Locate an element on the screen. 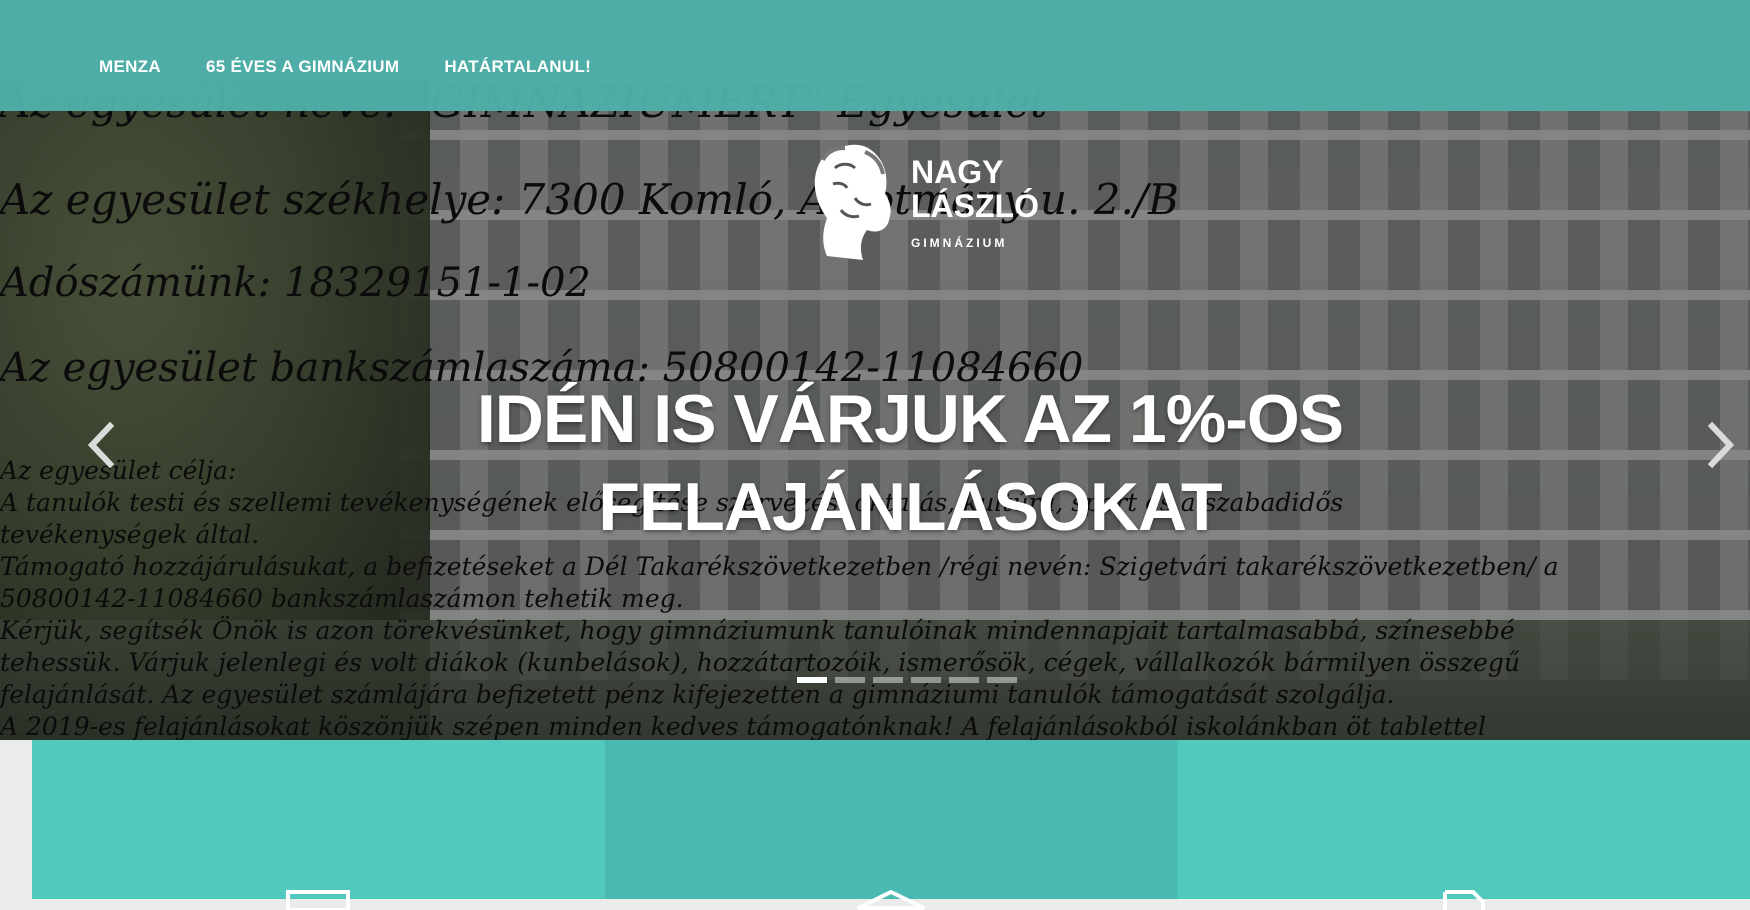 The image size is (1750, 910). headline-line1: IDÉN IS VÁRJUK AZ 1%-OS is located at coordinates (910, 419).